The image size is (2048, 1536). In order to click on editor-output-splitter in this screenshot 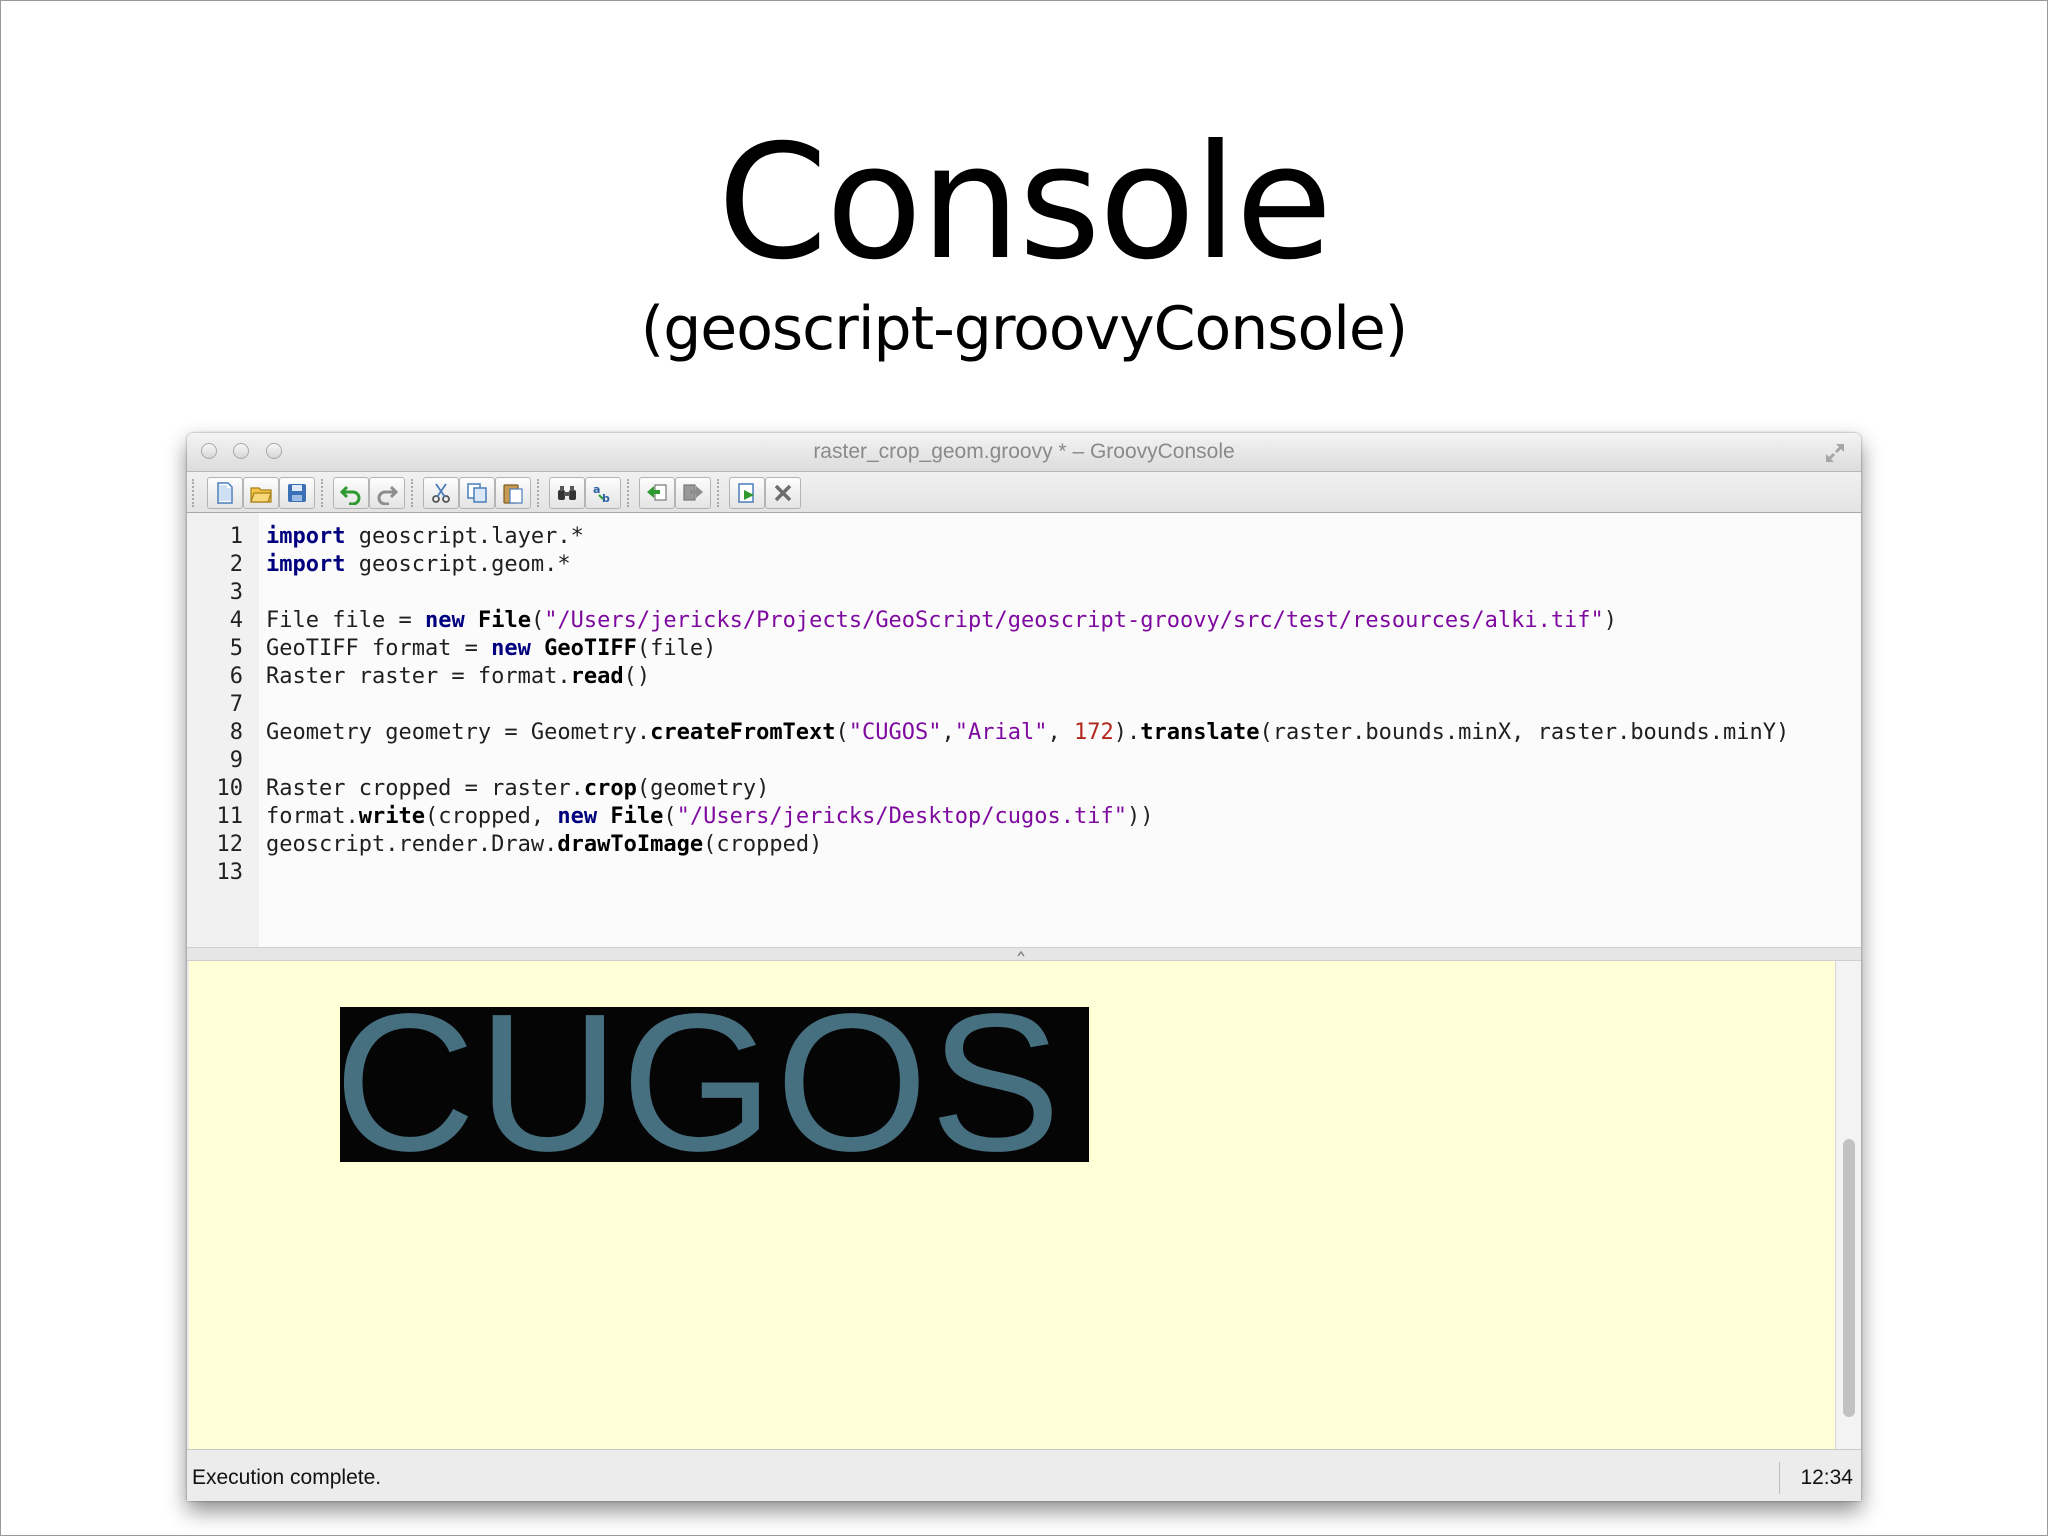, I will do `click(1024, 954)`.